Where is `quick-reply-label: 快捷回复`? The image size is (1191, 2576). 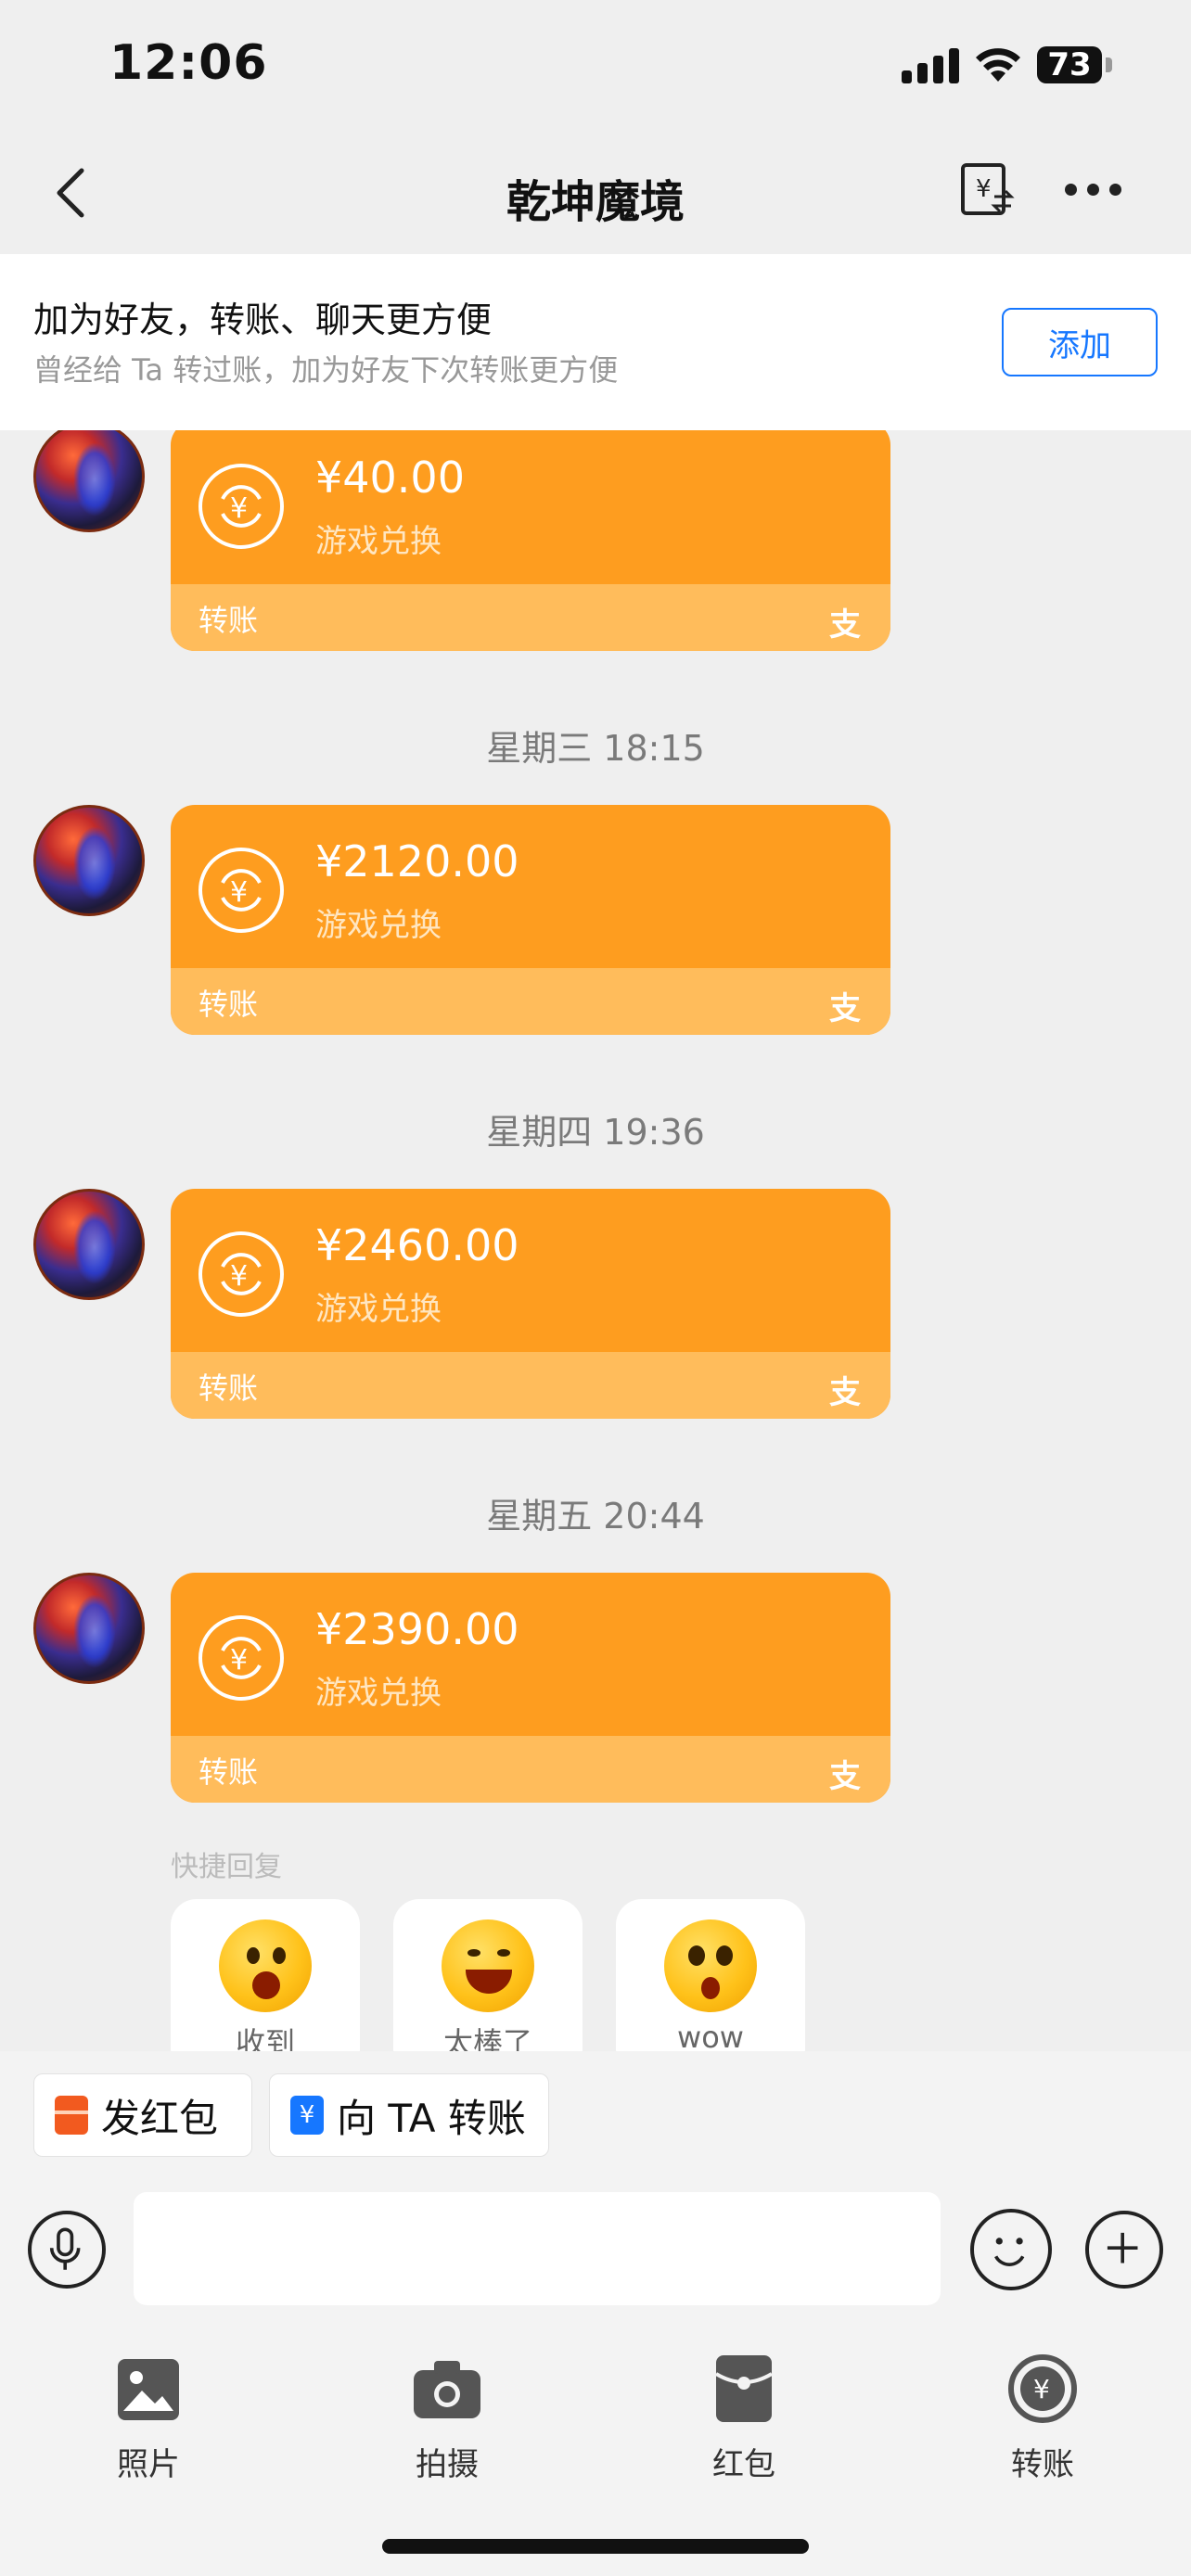
quick-reply-label: 快捷回复 is located at coordinates (226, 1867).